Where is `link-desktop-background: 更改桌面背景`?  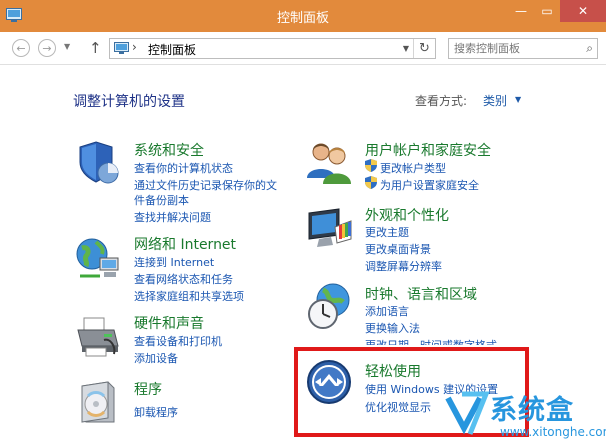 link-desktop-background: 更改桌面背景 is located at coordinates (398, 249).